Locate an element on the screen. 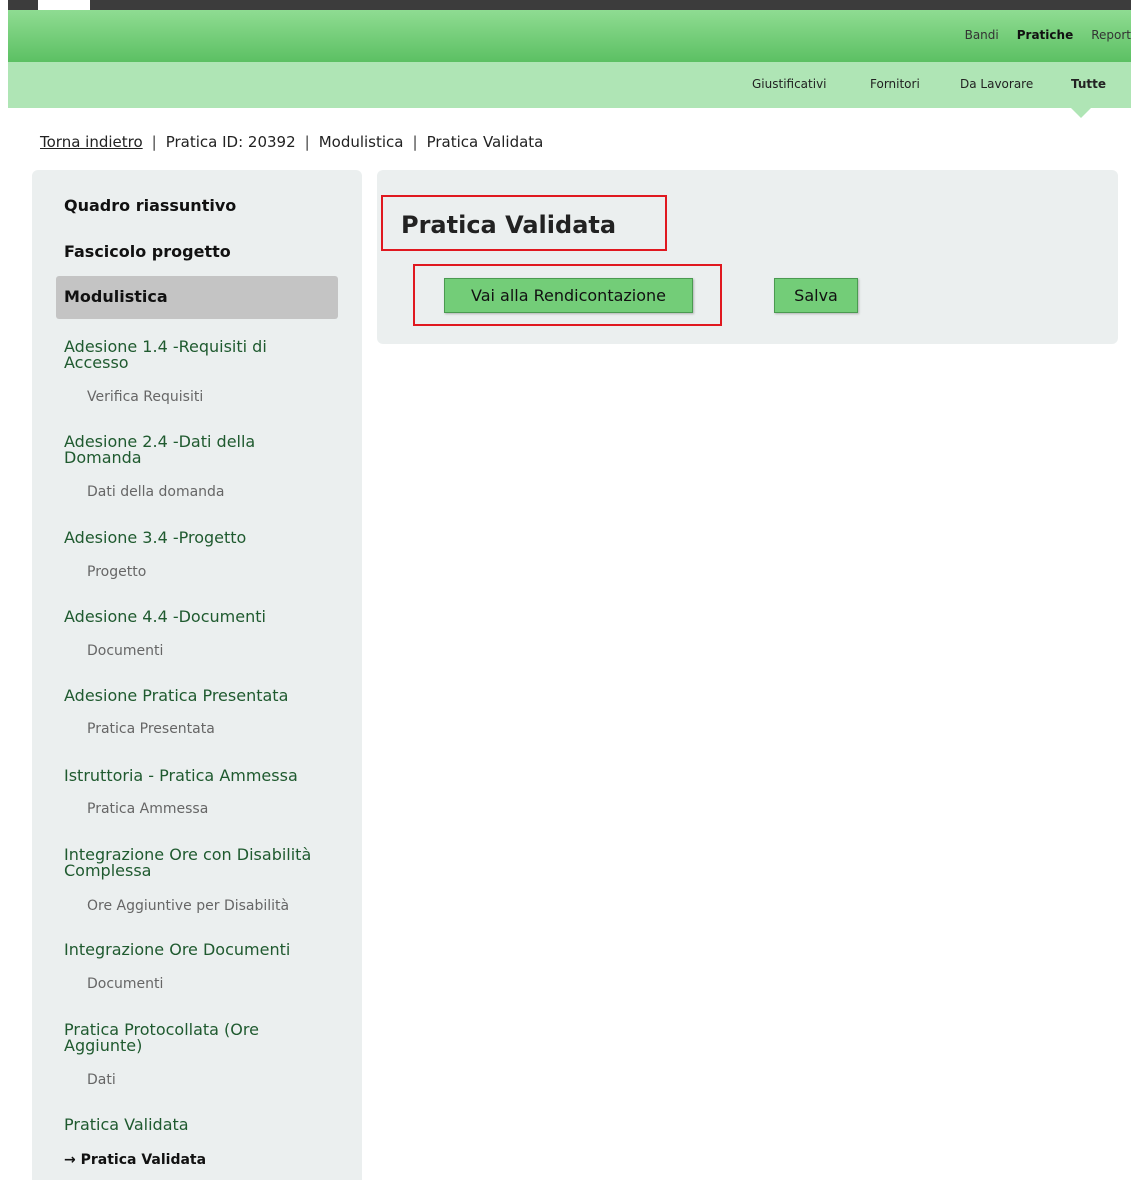 The width and height of the screenshot is (1131, 1180). active-tab-caret is located at coordinates (1081, 113).